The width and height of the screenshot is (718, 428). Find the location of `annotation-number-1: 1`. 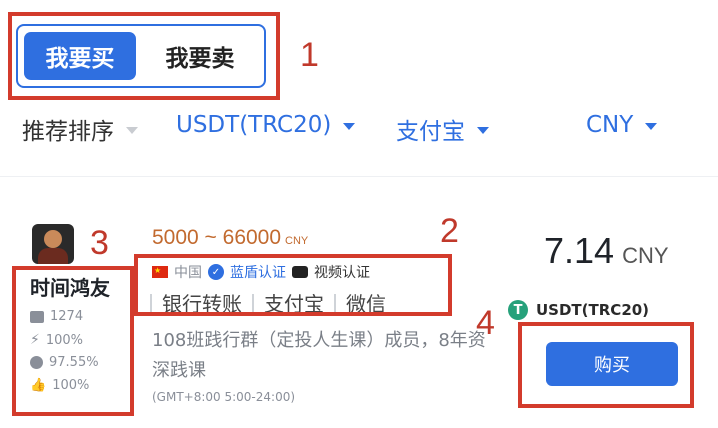

annotation-number-1: 1 is located at coordinates (309, 55).